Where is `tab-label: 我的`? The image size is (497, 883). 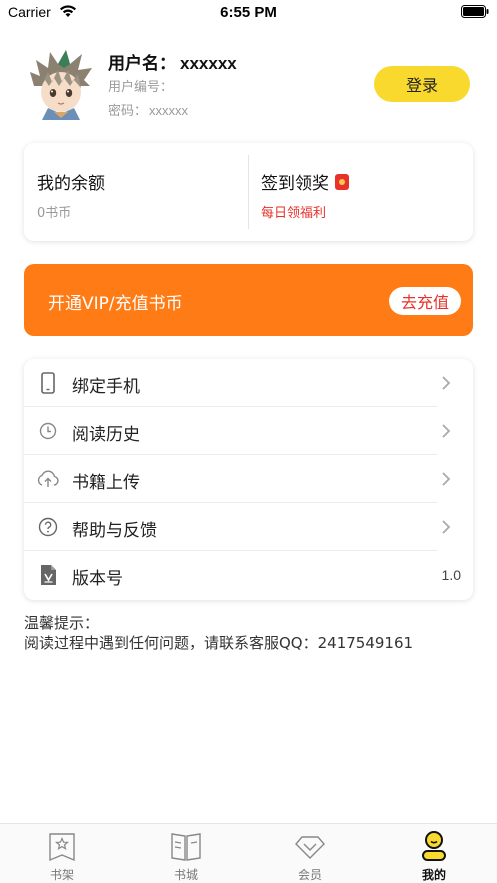
tab-label: 我的 is located at coordinates (433, 875).